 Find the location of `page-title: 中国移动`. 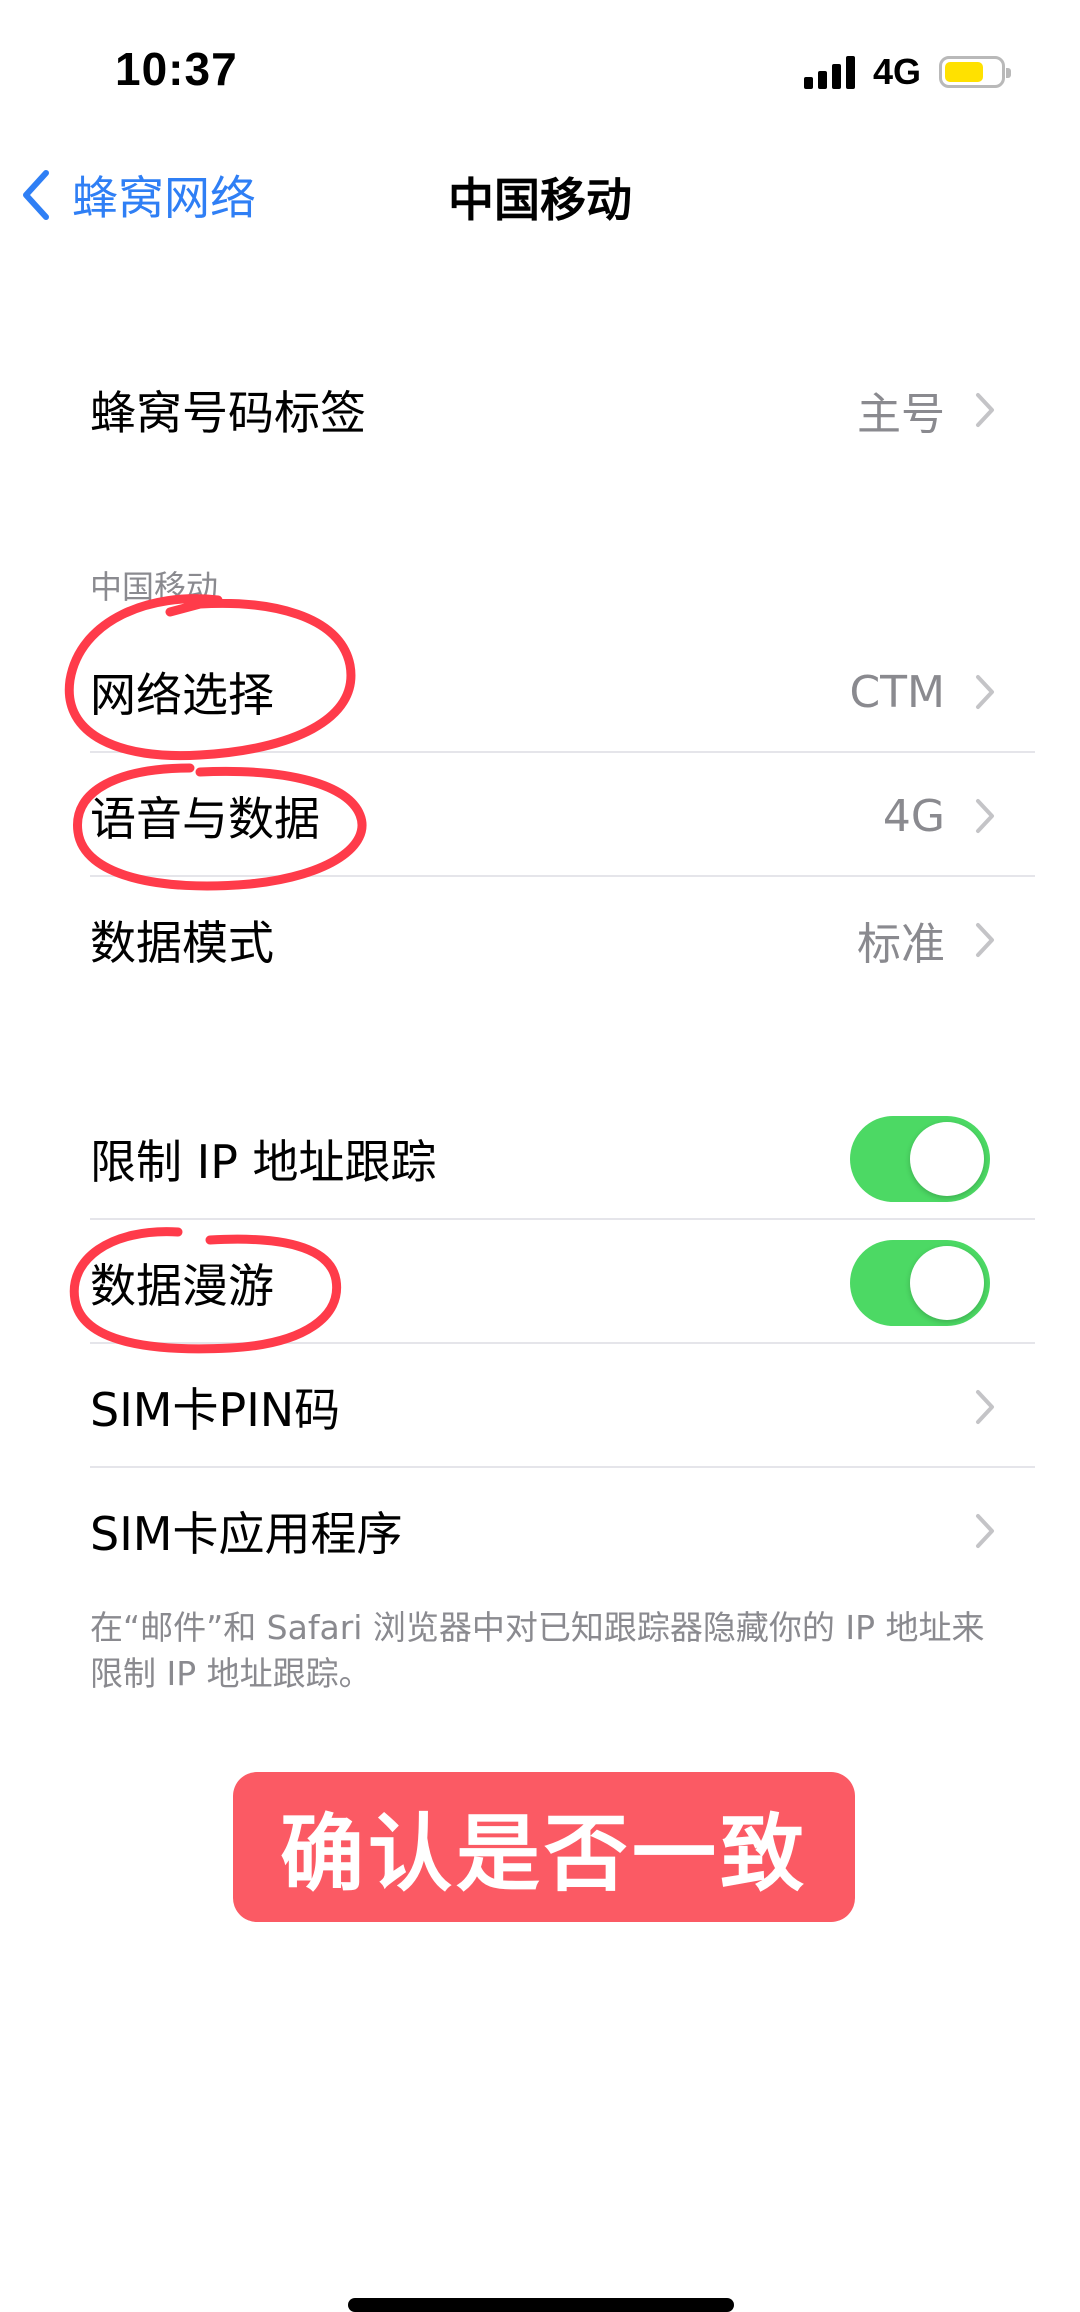

page-title: 中国移动 is located at coordinates (540, 200).